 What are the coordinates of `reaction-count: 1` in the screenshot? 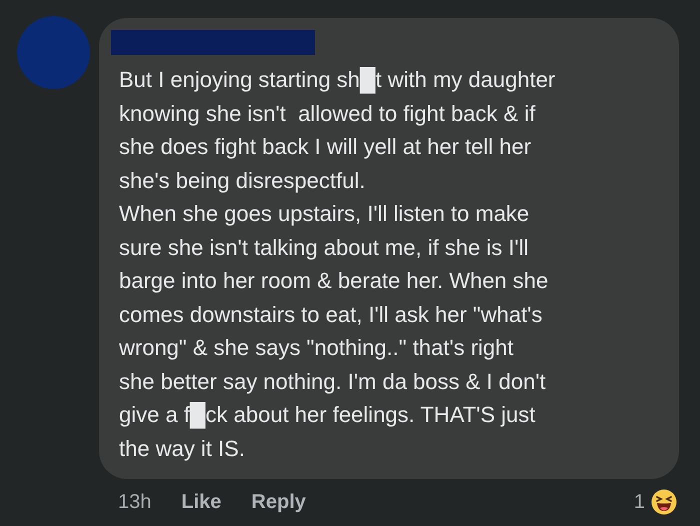 It's located at (639, 502).